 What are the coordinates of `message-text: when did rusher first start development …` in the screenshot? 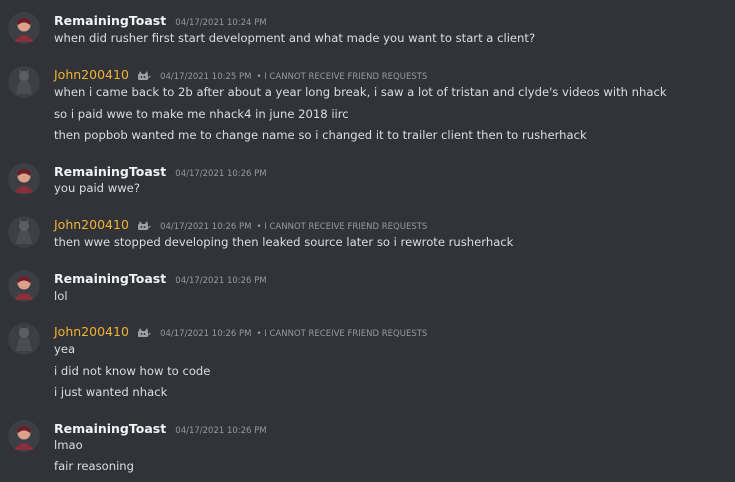 It's located at (295, 38).